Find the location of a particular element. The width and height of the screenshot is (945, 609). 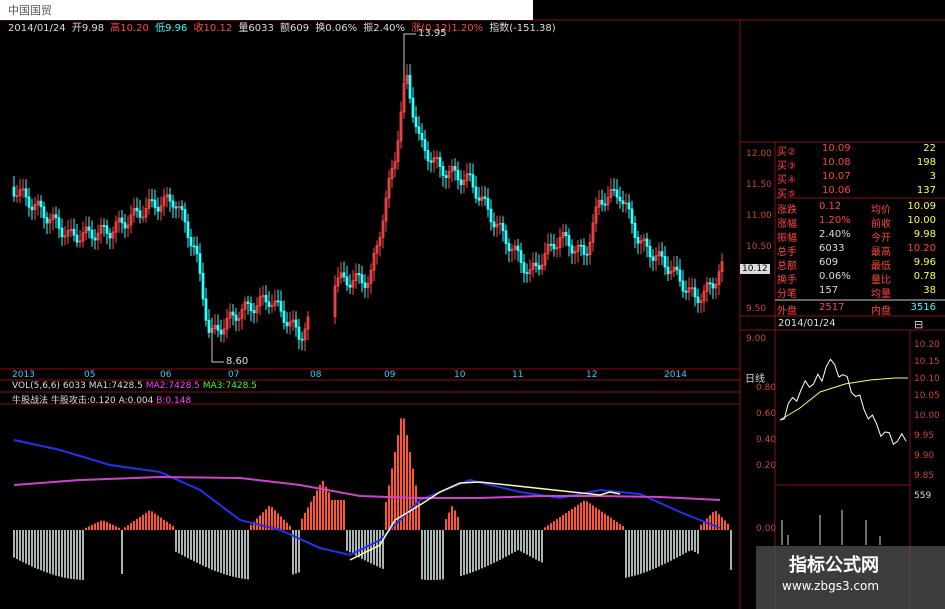

intraday-average-line is located at coordinates (843, 399).